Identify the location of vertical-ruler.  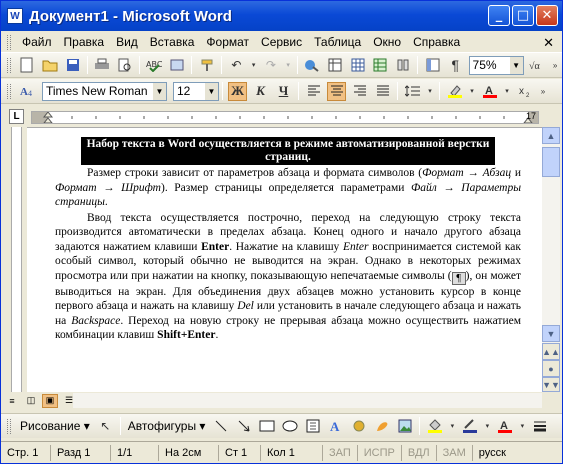
(14, 267).